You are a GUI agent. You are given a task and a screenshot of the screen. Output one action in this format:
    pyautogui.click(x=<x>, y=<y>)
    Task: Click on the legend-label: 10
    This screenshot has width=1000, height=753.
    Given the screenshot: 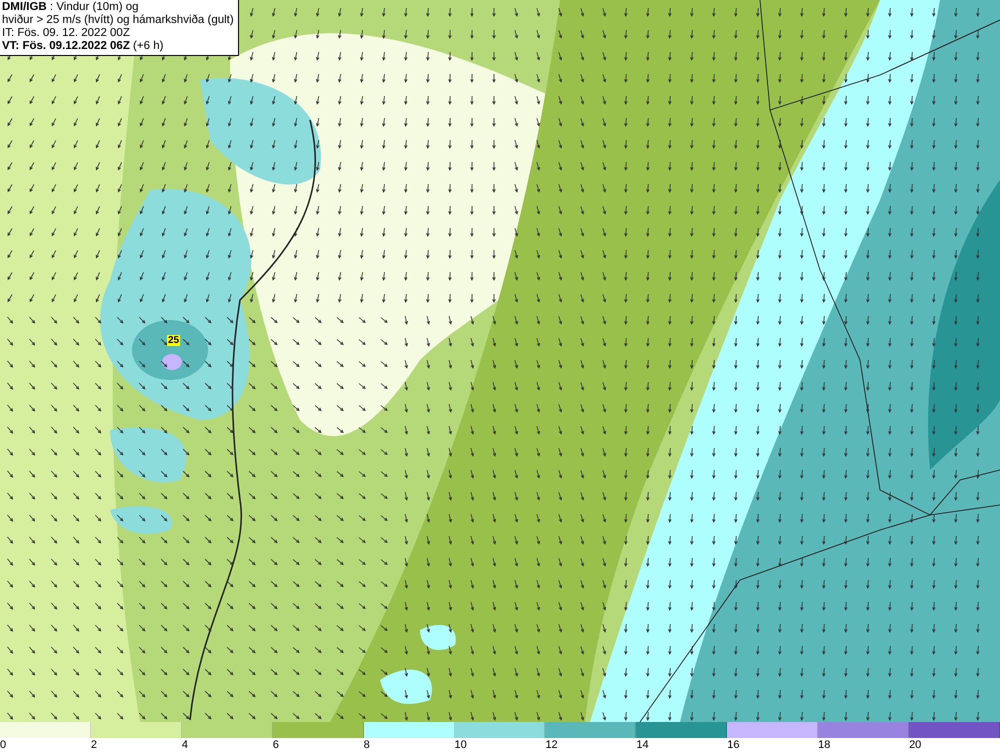 What is the action you would take?
    pyautogui.click(x=460, y=745)
    